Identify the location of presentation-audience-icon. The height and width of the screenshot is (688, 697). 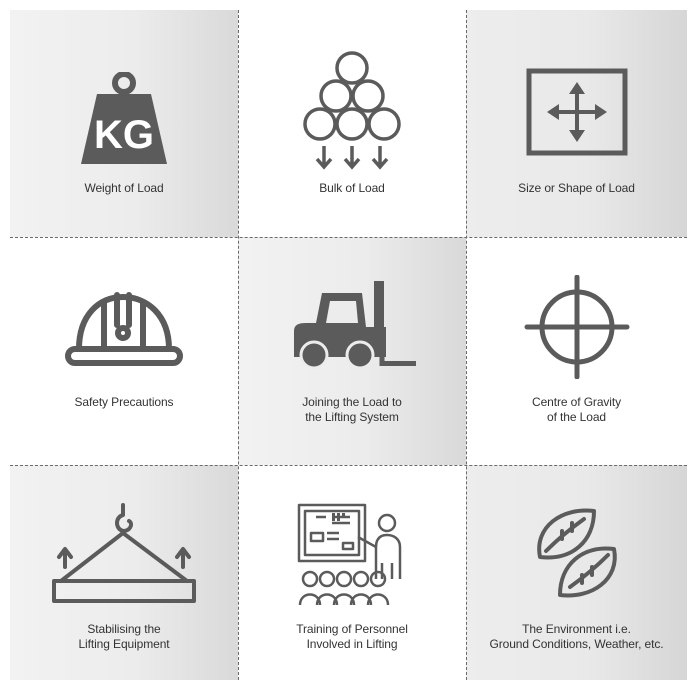
(349, 554).